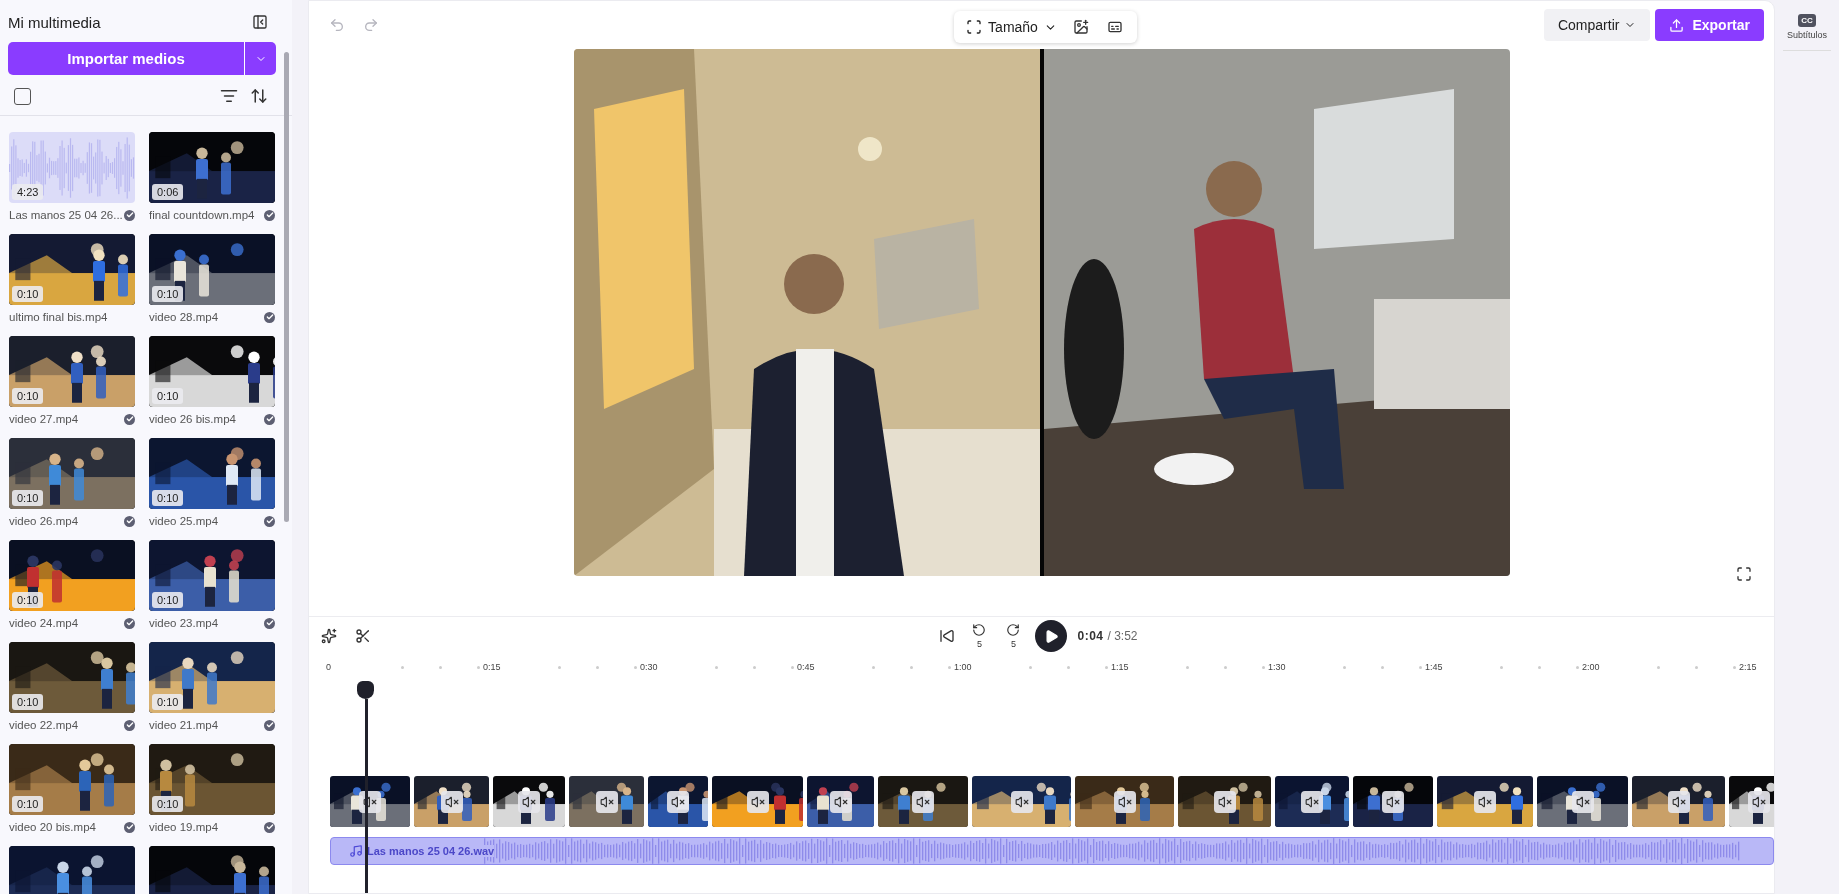 Image resolution: width=1839 pixels, height=894 pixels. Describe the element at coordinates (286, 287) in the screenshot. I see `scrollbar` at that location.